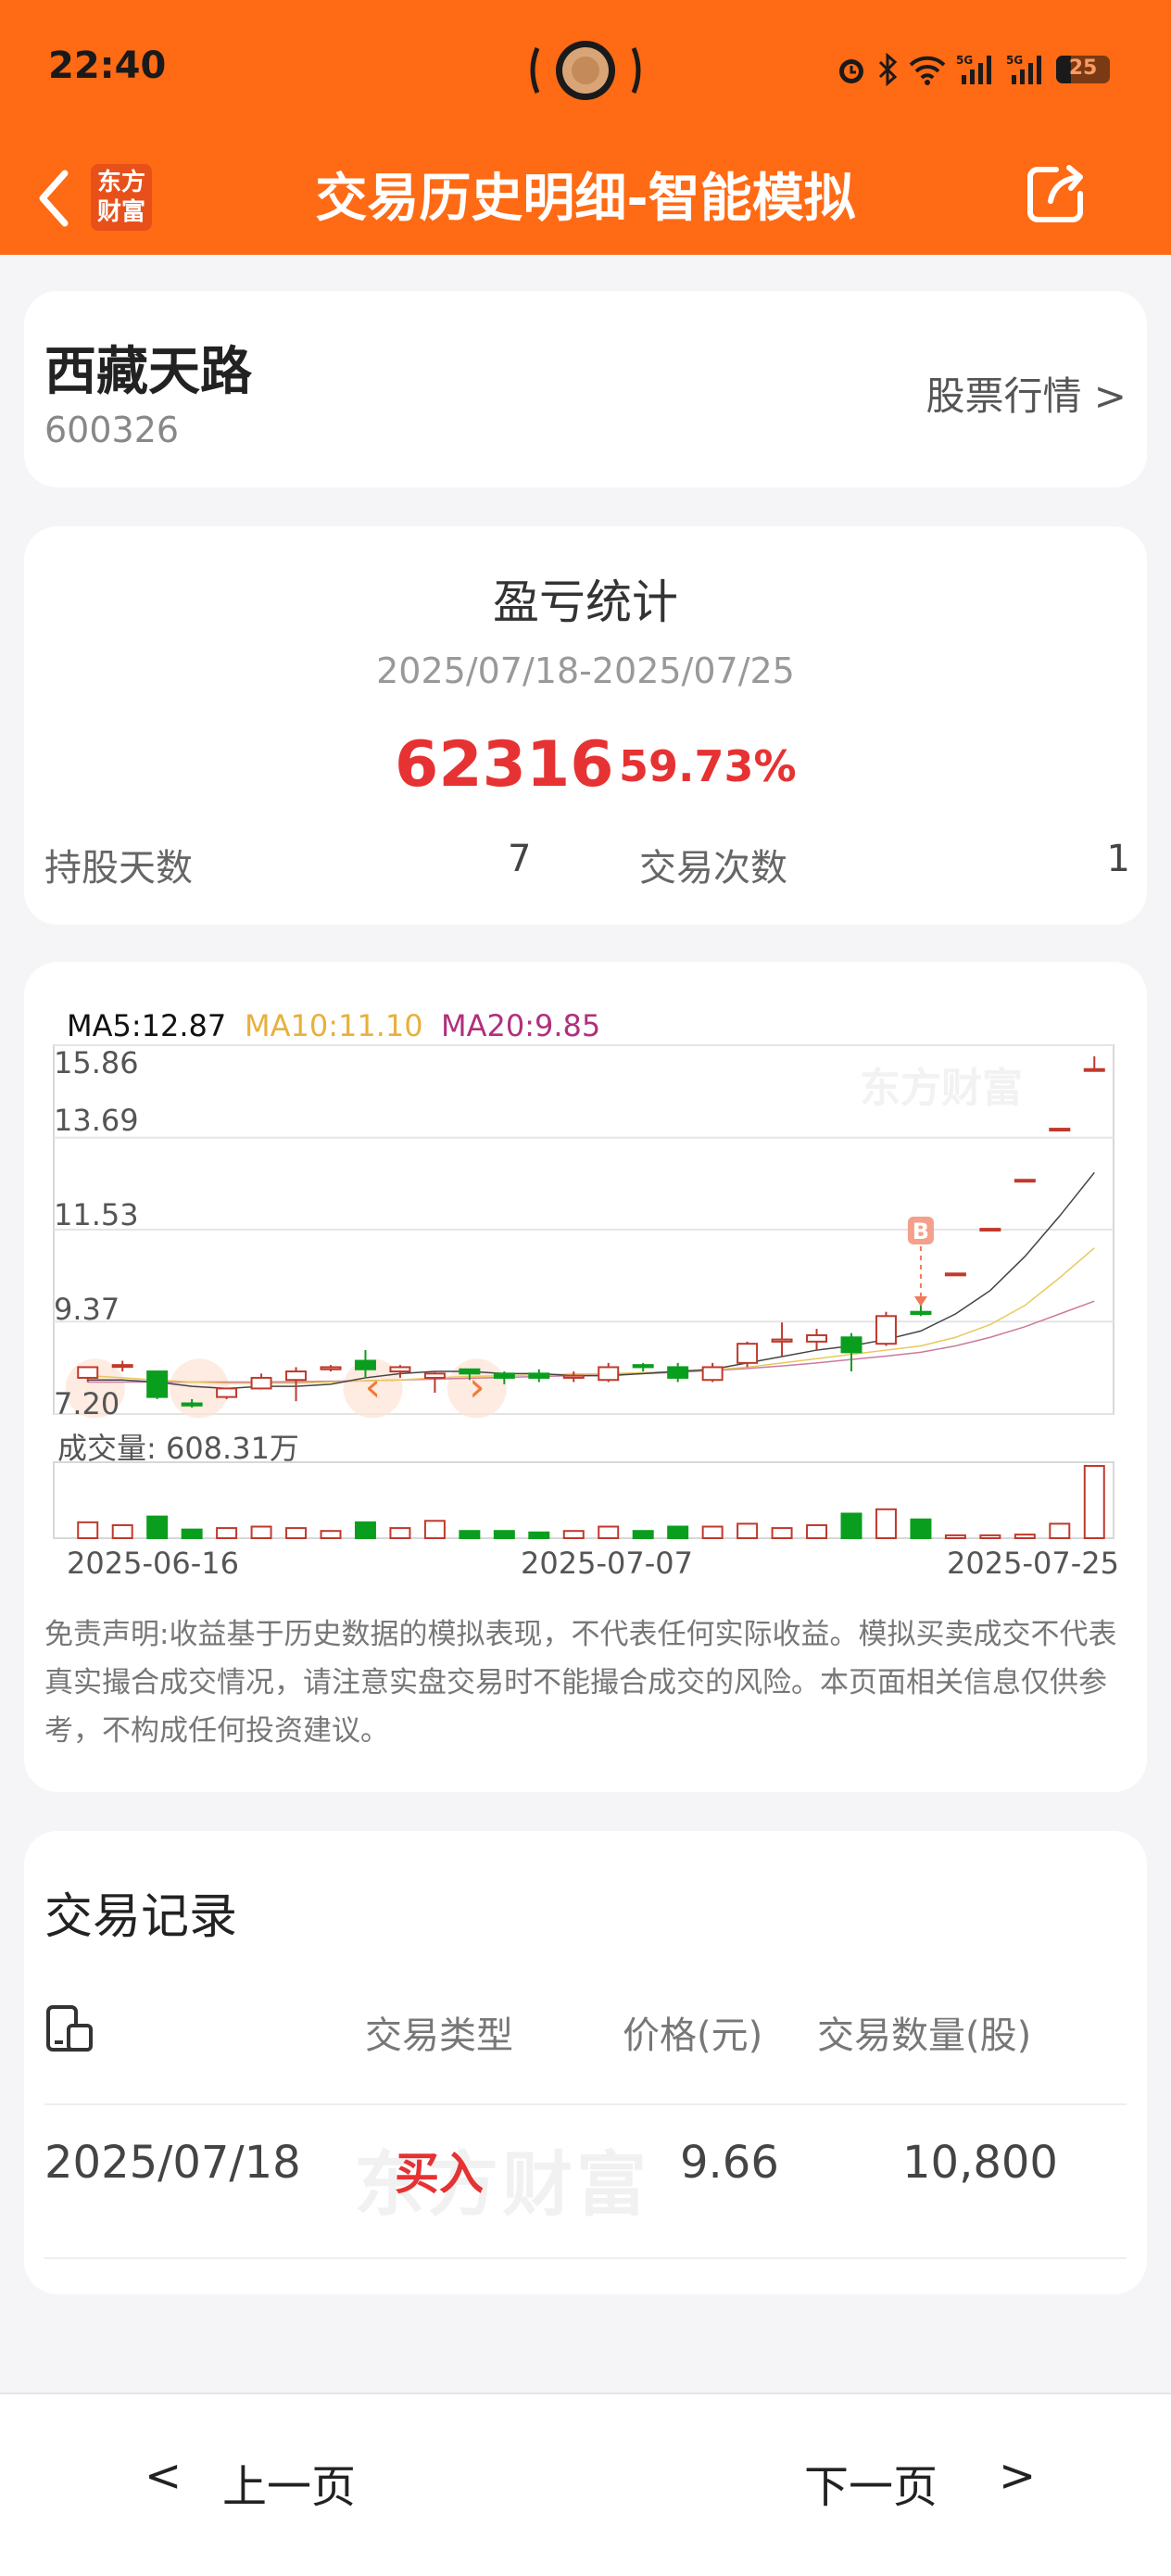 The height and width of the screenshot is (2576, 1171). What do you see at coordinates (1118, 859) in the screenshot?
I see `trade-count-value: 1` at bounding box center [1118, 859].